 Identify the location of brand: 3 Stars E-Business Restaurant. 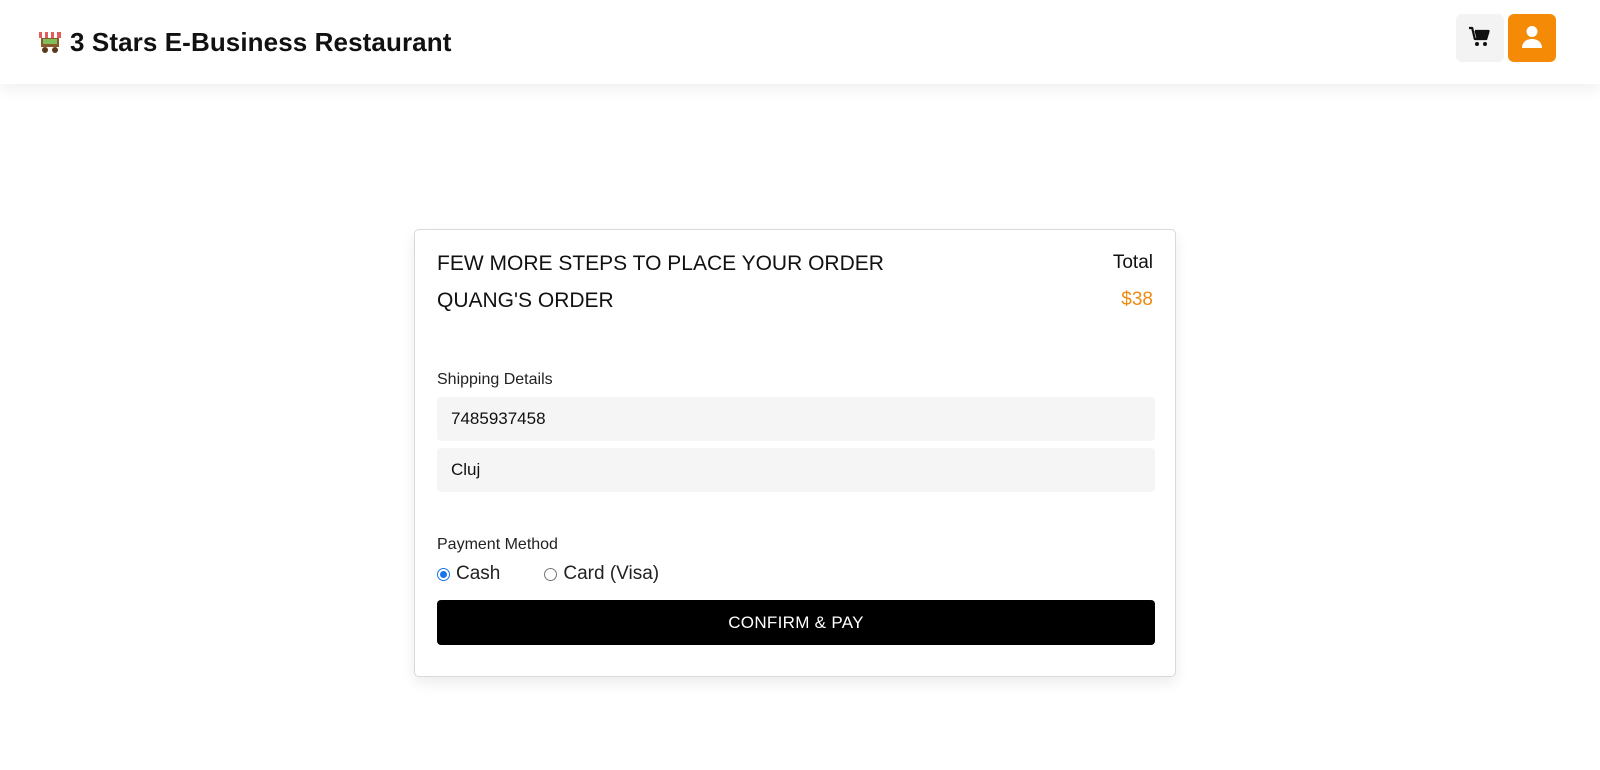
(244, 42).